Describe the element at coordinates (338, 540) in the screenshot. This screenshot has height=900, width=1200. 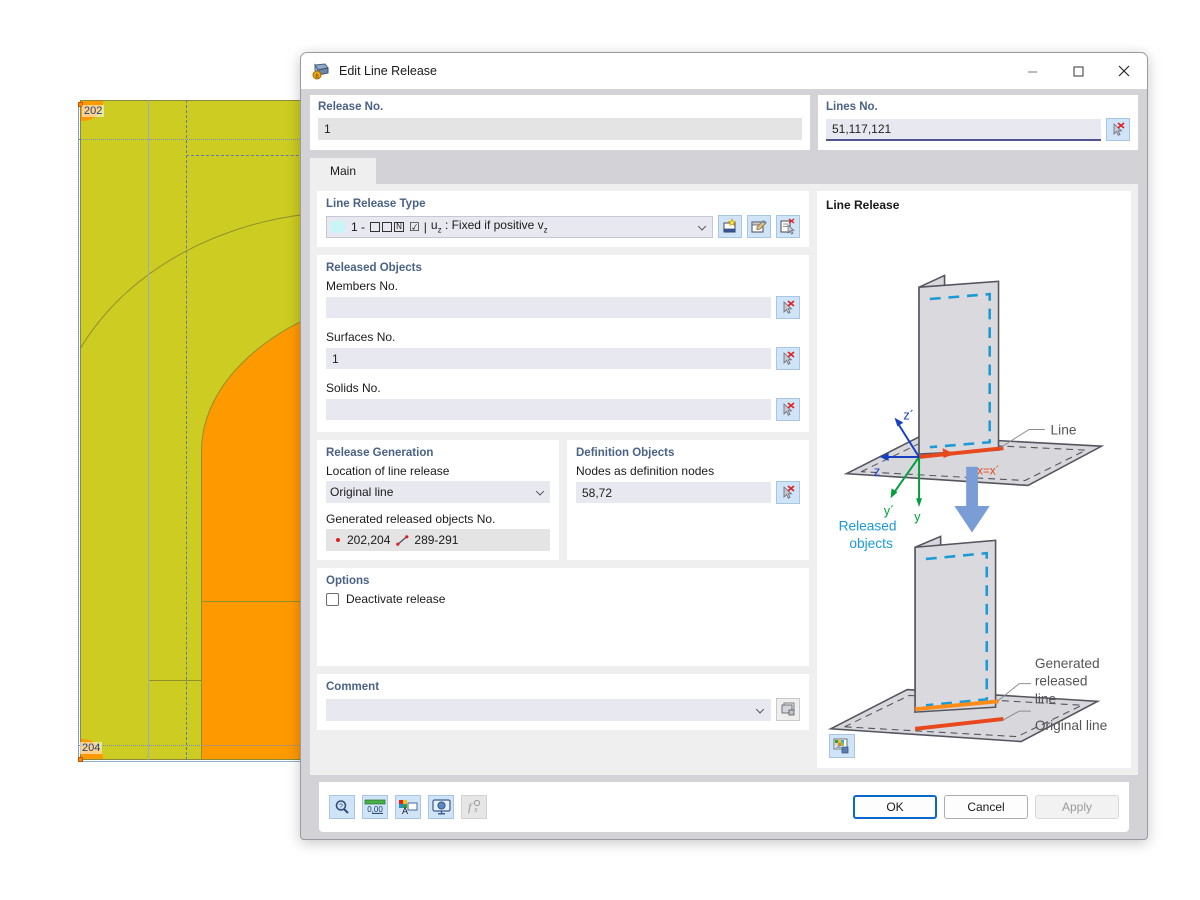
I see `node-point-icon` at that location.